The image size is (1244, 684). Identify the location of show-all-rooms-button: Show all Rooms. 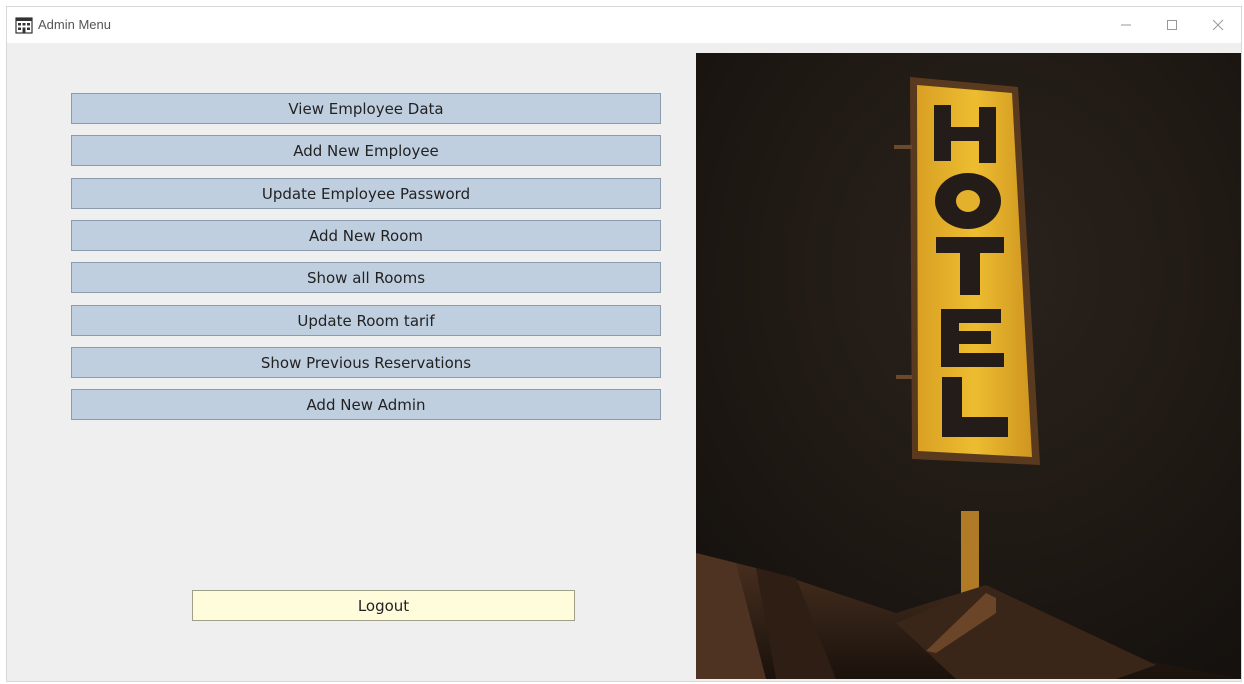
(366, 277).